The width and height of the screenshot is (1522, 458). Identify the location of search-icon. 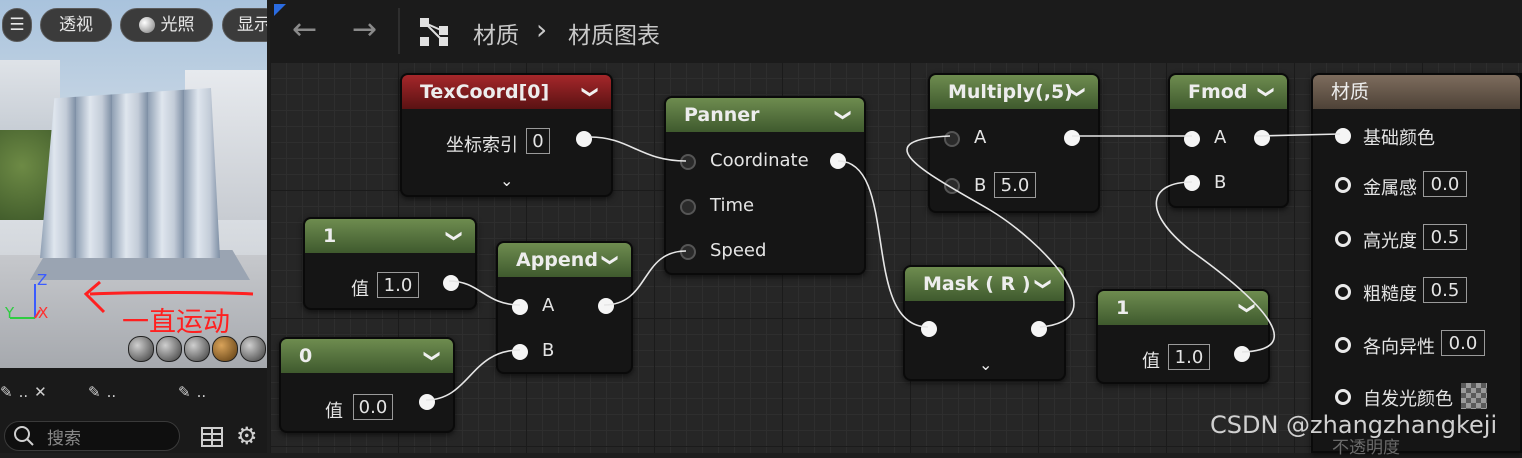
(24, 436).